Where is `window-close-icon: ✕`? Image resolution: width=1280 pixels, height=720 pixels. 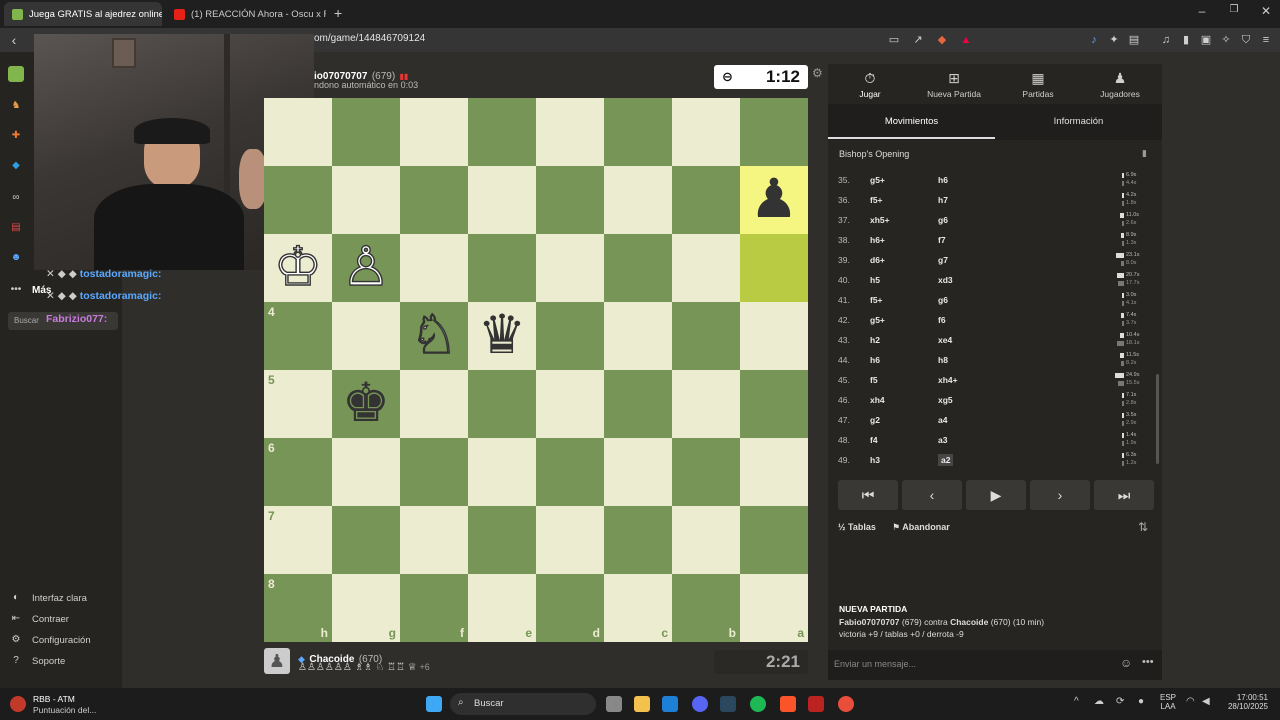 window-close-icon: ✕ is located at coordinates (1266, 11).